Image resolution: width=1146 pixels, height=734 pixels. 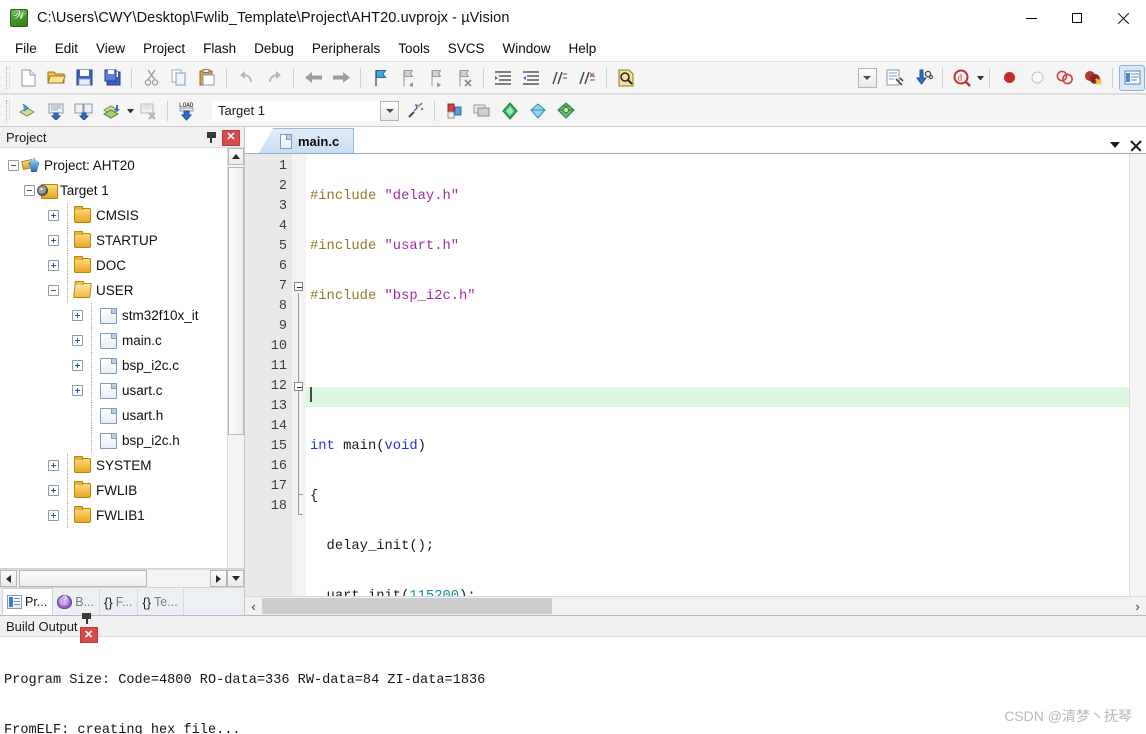 What do you see at coordinates (130, 110) in the screenshot?
I see `batch-build-dropdown-icon` at bounding box center [130, 110].